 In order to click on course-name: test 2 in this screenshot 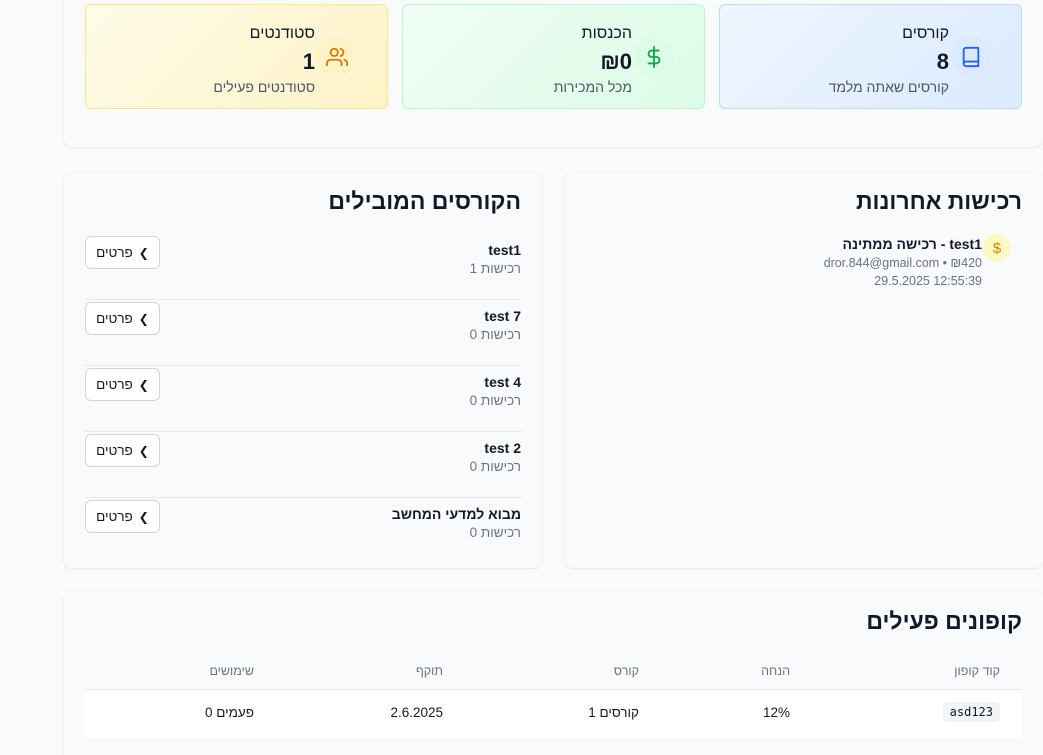, I will do `click(502, 448)`.